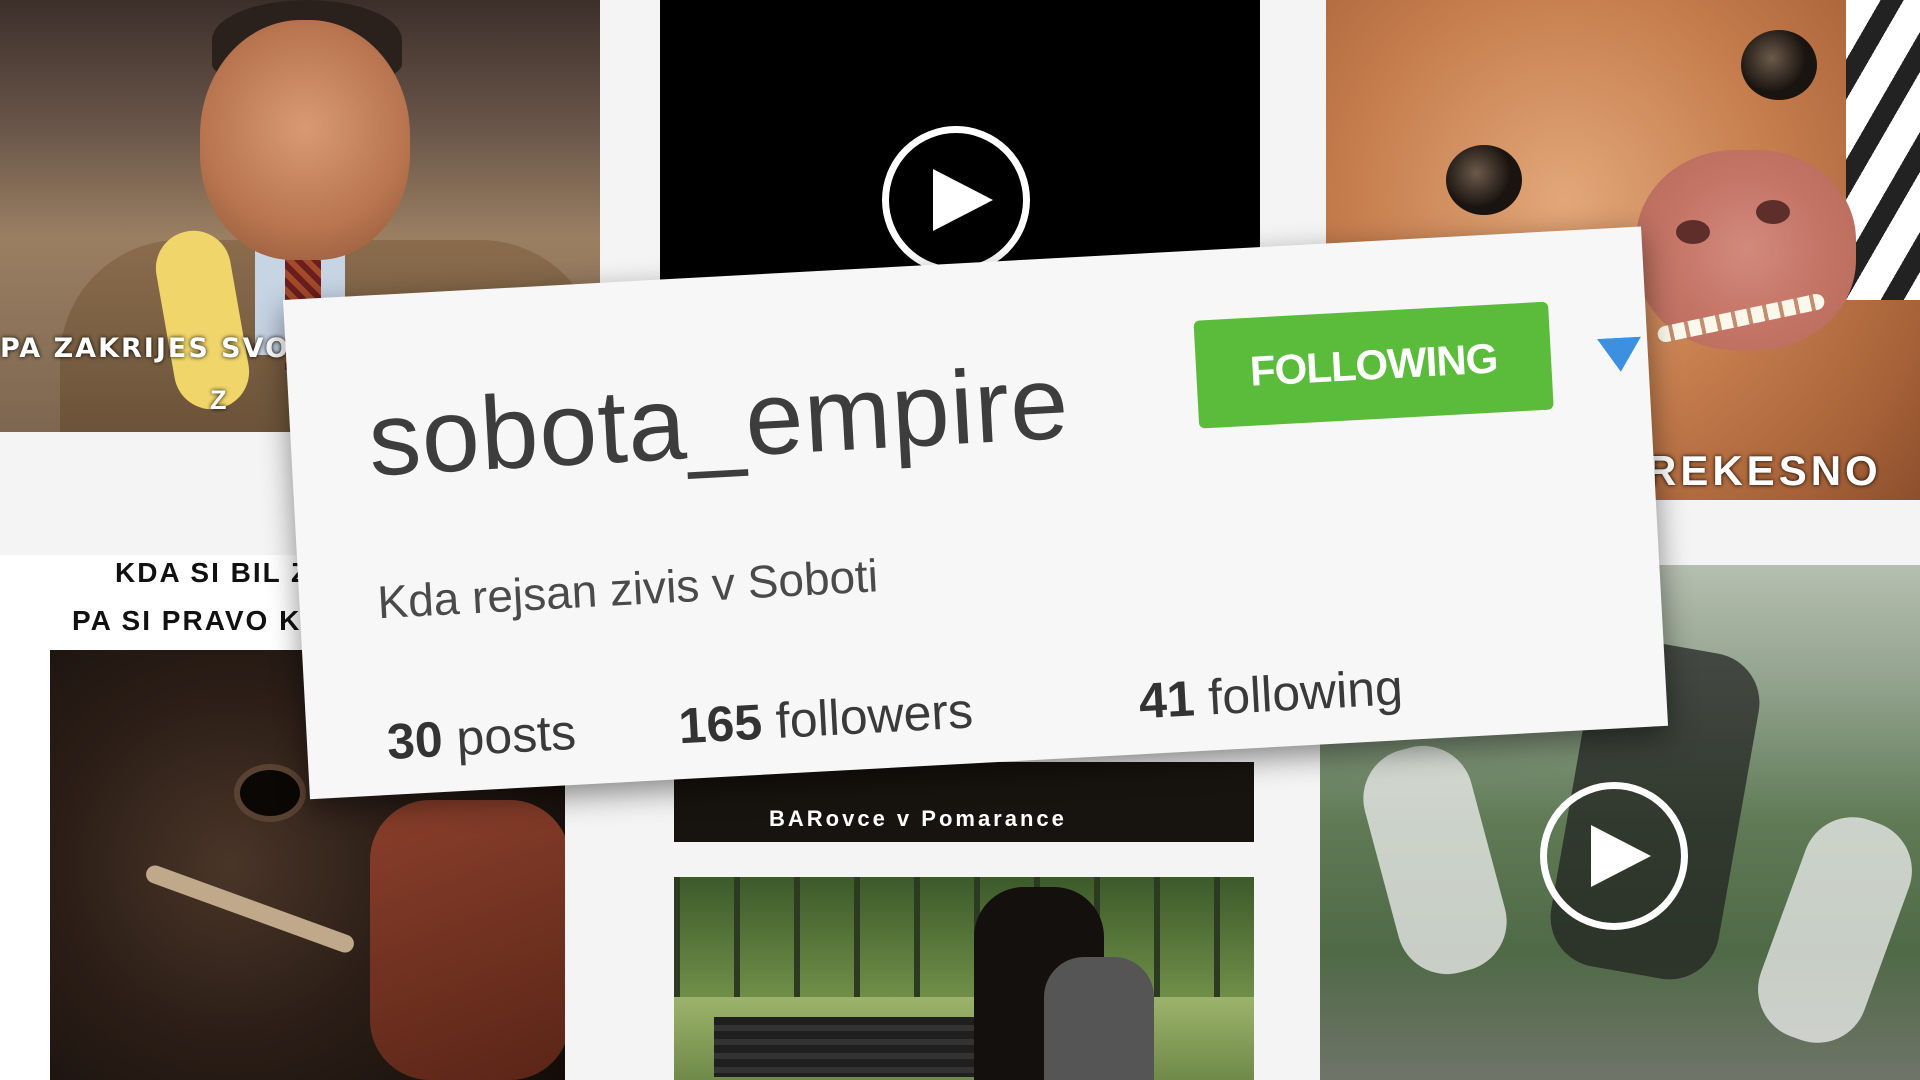 The image size is (1920, 1080). What do you see at coordinates (415, 740) in the screenshot?
I see `posts-number: 30` at bounding box center [415, 740].